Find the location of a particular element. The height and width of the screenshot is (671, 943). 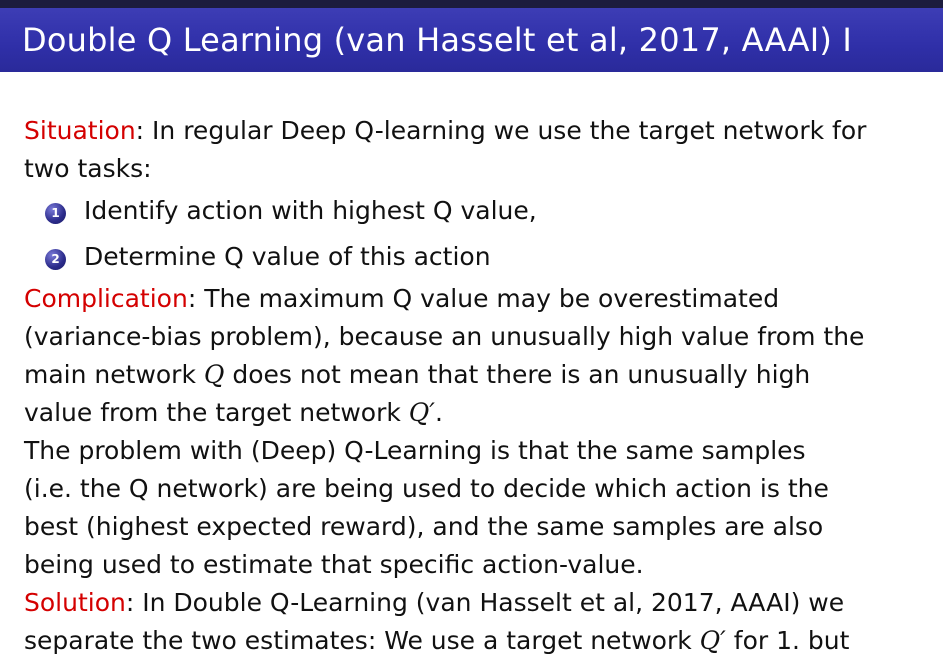

complication-text-3a: main network is located at coordinates (114, 374).